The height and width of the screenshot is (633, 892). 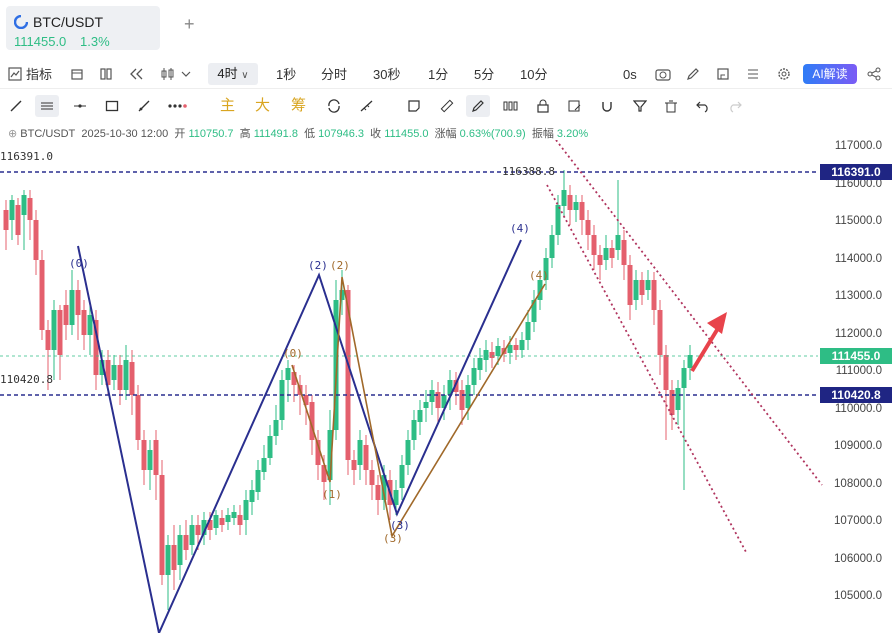 I want to click on big-order-button: 大, so click(x=262, y=106).